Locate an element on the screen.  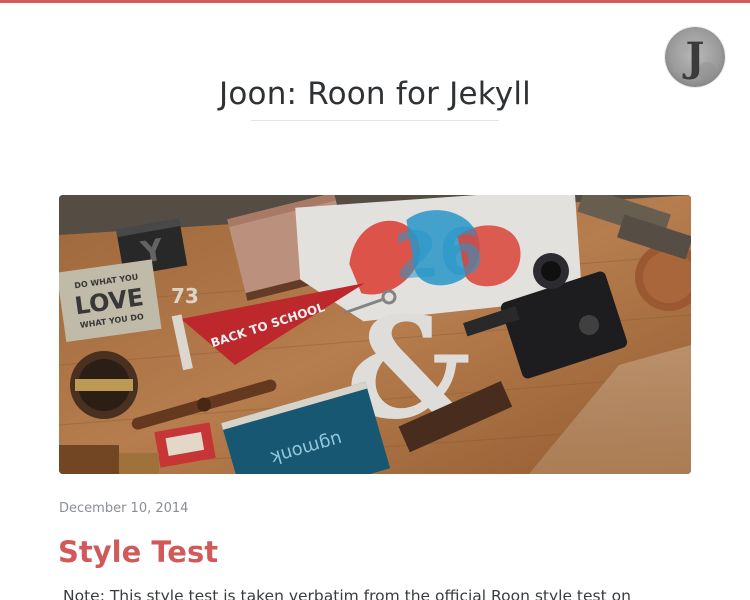
top-accent-bar is located at coordinates (375, 1).